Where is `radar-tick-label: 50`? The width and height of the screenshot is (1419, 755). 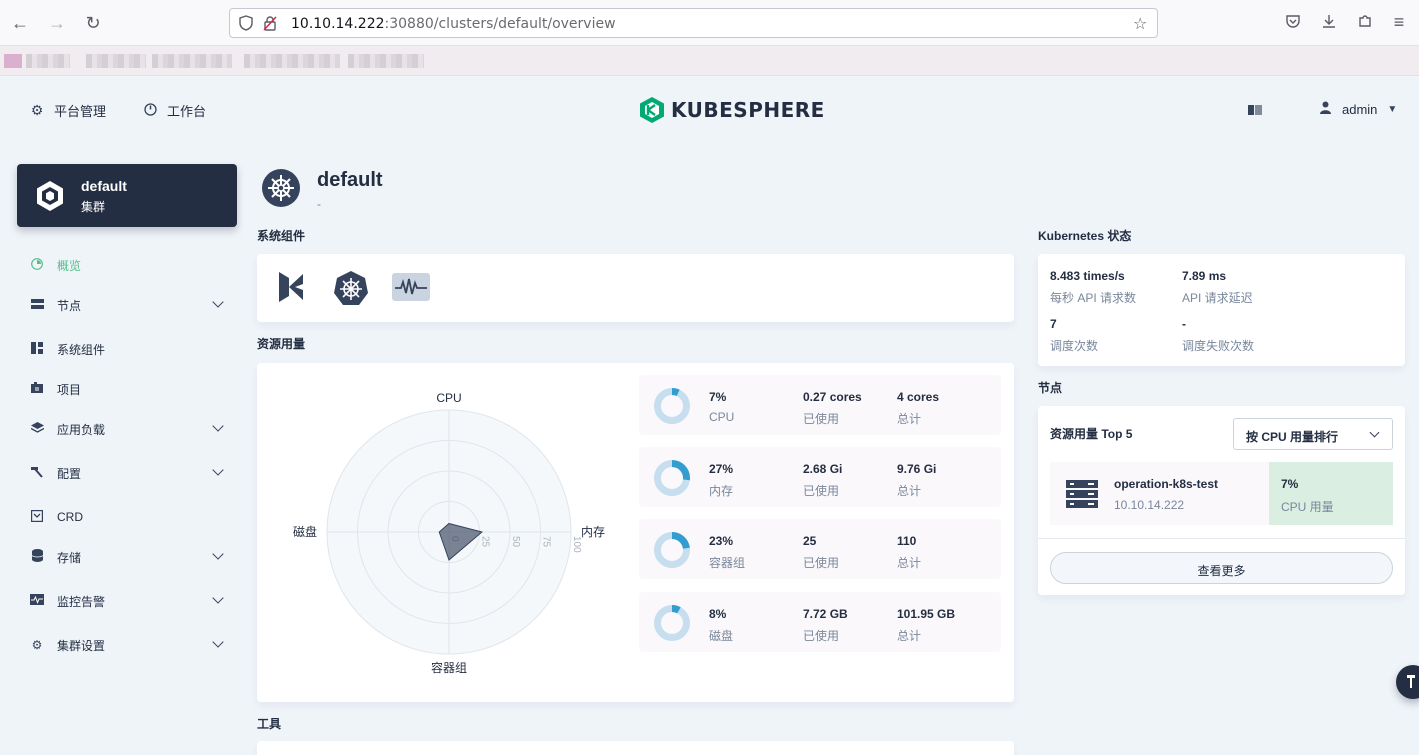
radar-tick-label: 50 is located at coordinates (515, 542).